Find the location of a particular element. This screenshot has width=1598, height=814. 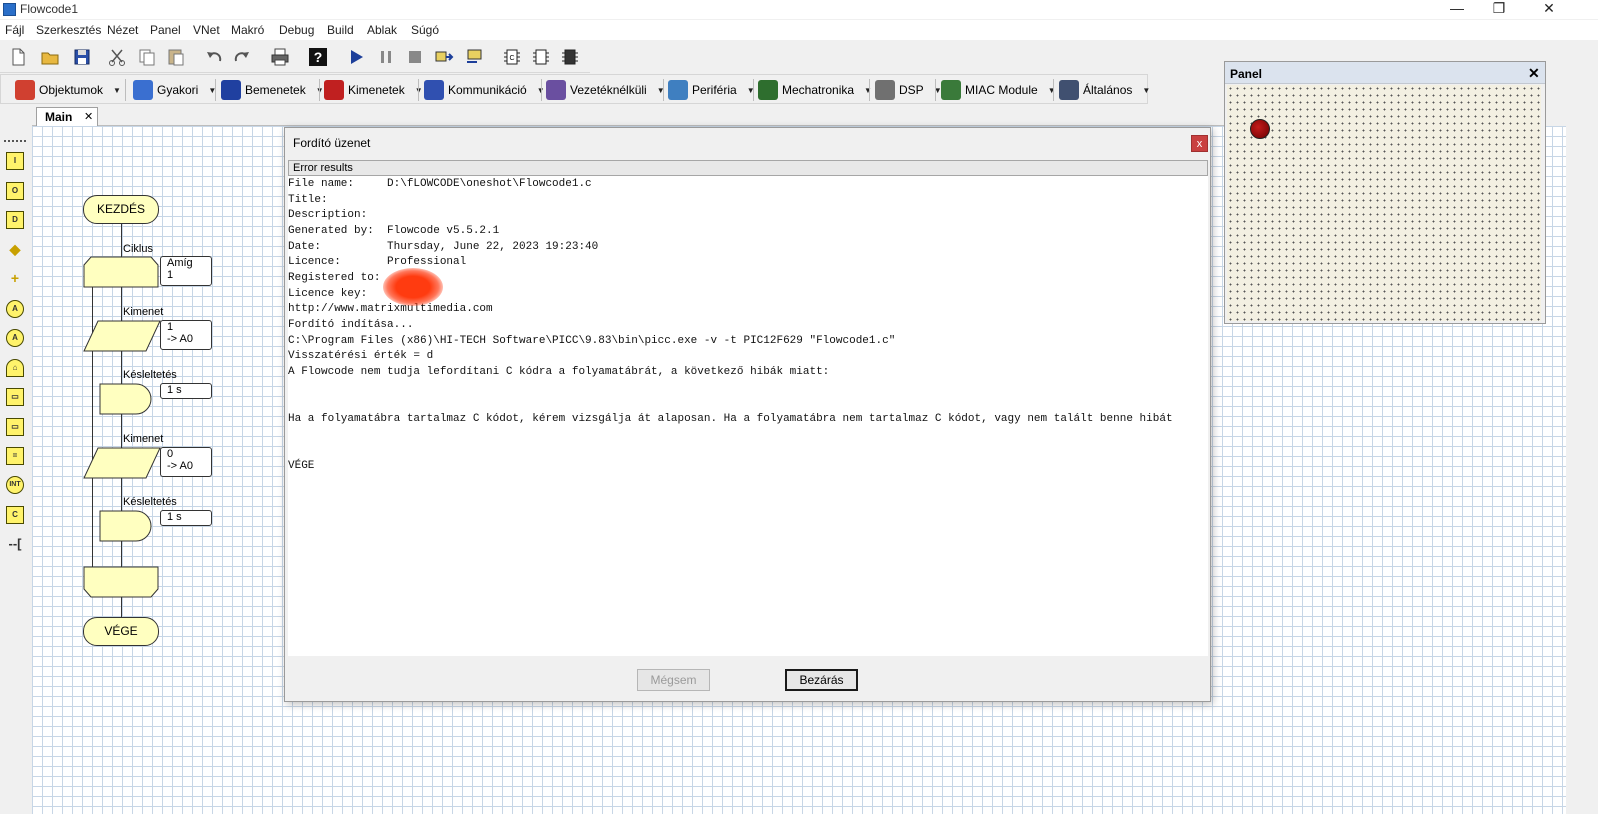

comp-peripheral-button: Periféria ▼ is located at coordinates (711, 90).